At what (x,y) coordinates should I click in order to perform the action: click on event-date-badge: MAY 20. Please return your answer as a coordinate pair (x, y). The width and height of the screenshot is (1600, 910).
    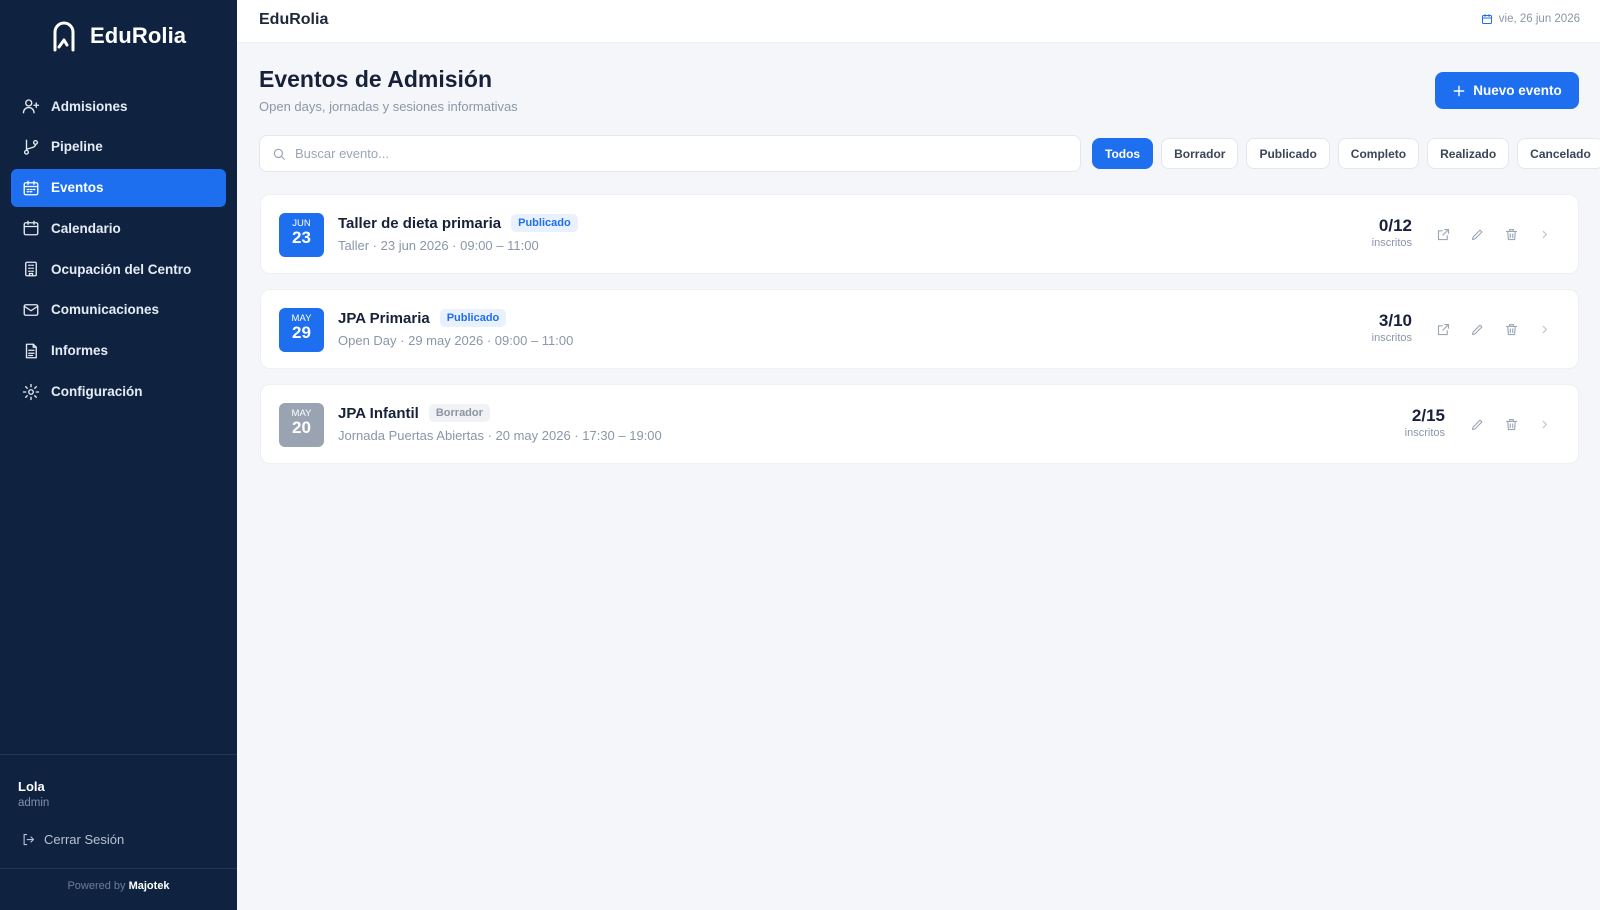
    Looking at the image, I should click on (301, 425).